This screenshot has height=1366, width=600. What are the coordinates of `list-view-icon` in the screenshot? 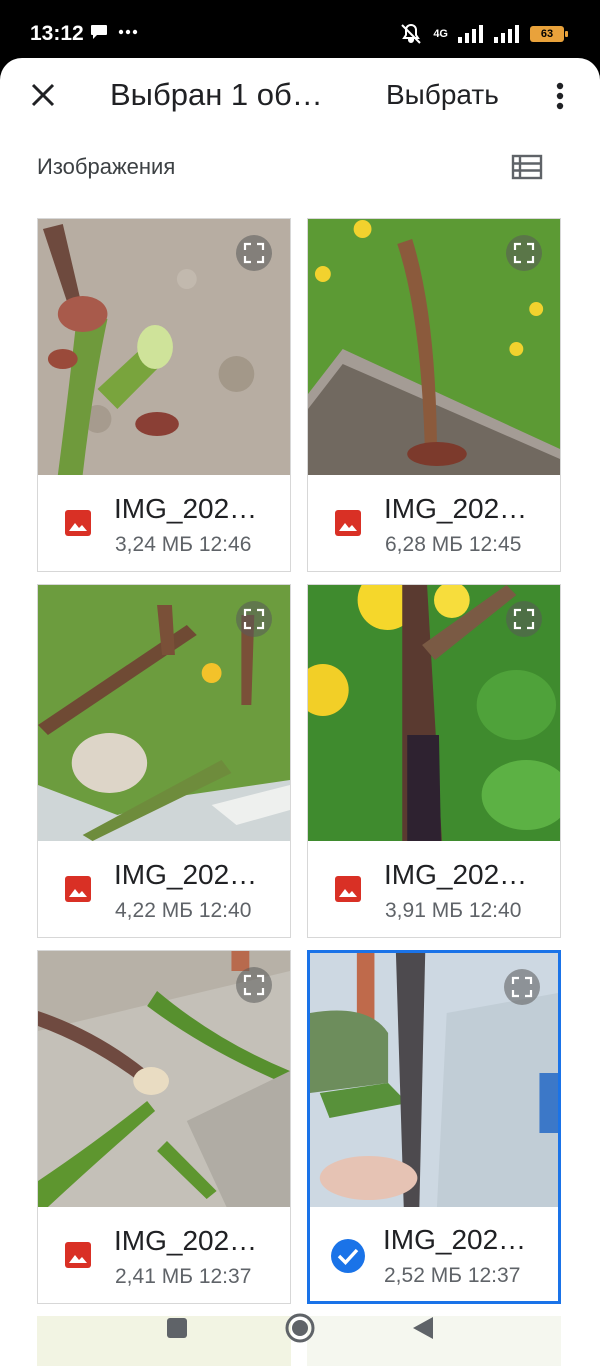 It's located at (527, 167).